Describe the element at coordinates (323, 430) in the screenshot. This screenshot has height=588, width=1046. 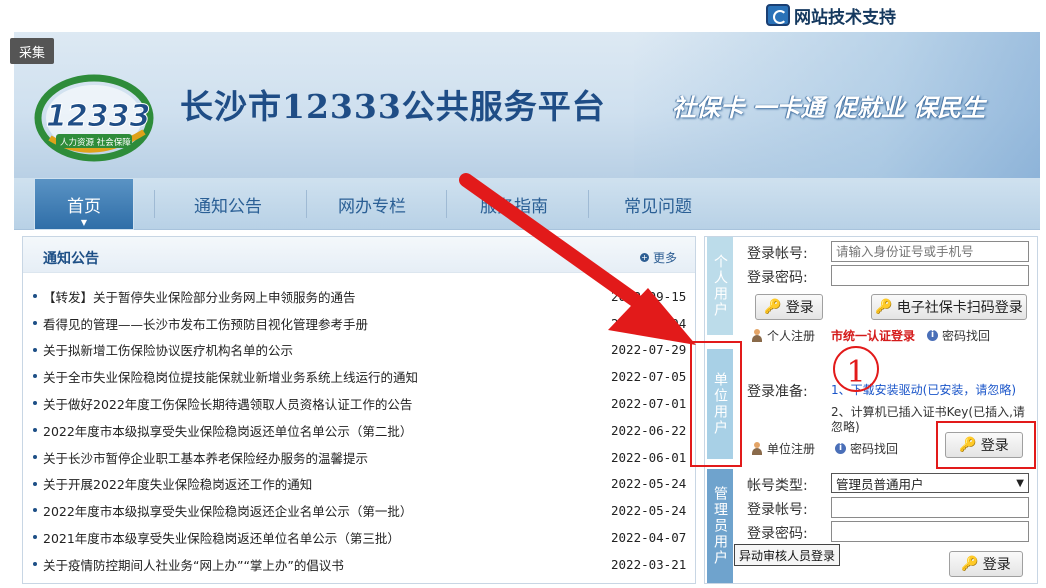
I see `notice-item-title: 2022年度市本级拟享受失业保险稳岗返还单位名单公示（第二批）` at that location.